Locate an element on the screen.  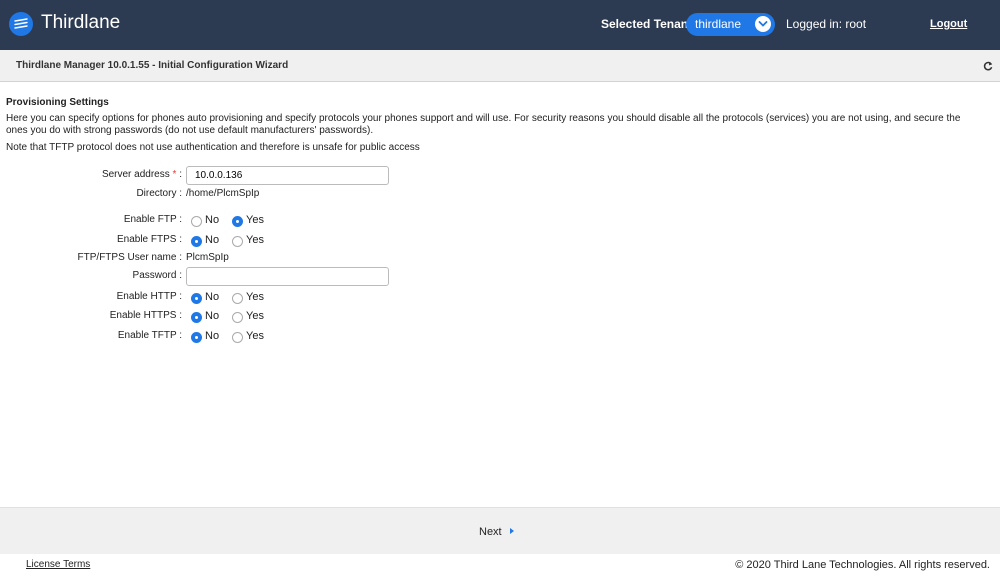
tenant-select: thirdlane is located at coordinates (730, 24).